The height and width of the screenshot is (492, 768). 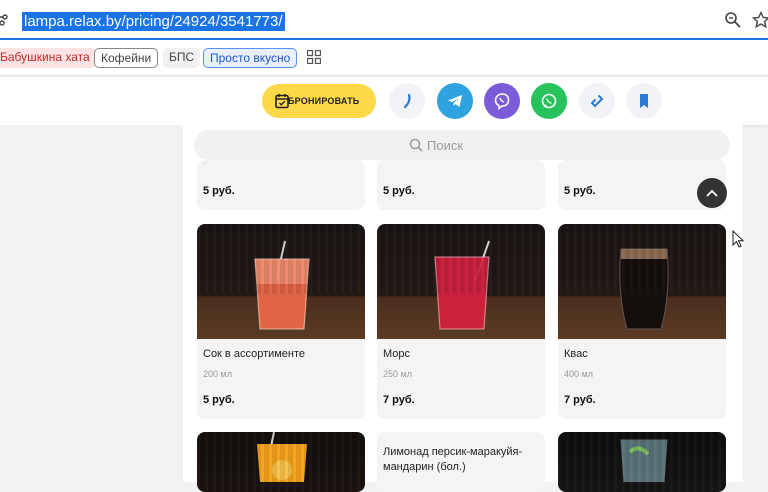 I want to click on menu-card: Морс 250 мл 7 руб., so click(x=461, y=321).